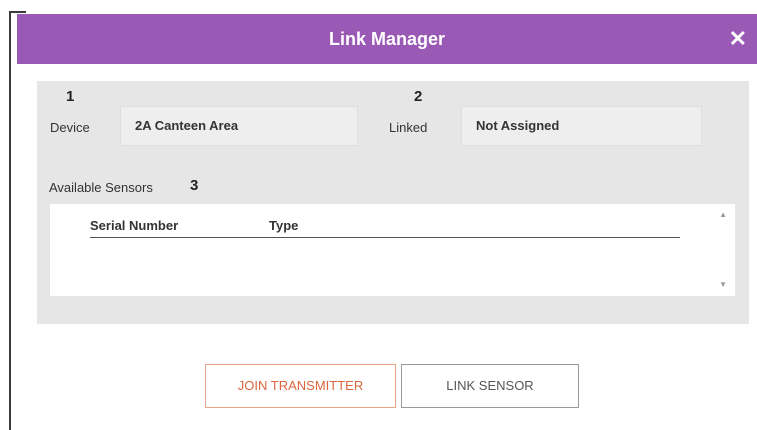  I want to click on sensors-marker: 3, so click(194, 185).